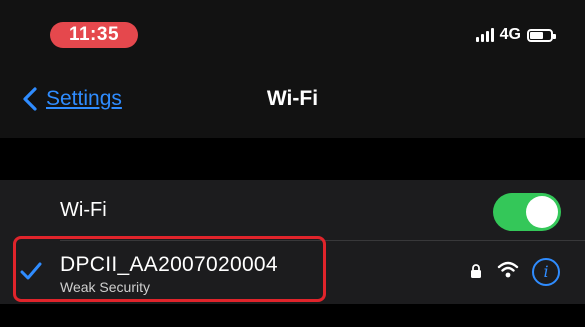  I want to click on network-type: 4G, so click(510, 34).